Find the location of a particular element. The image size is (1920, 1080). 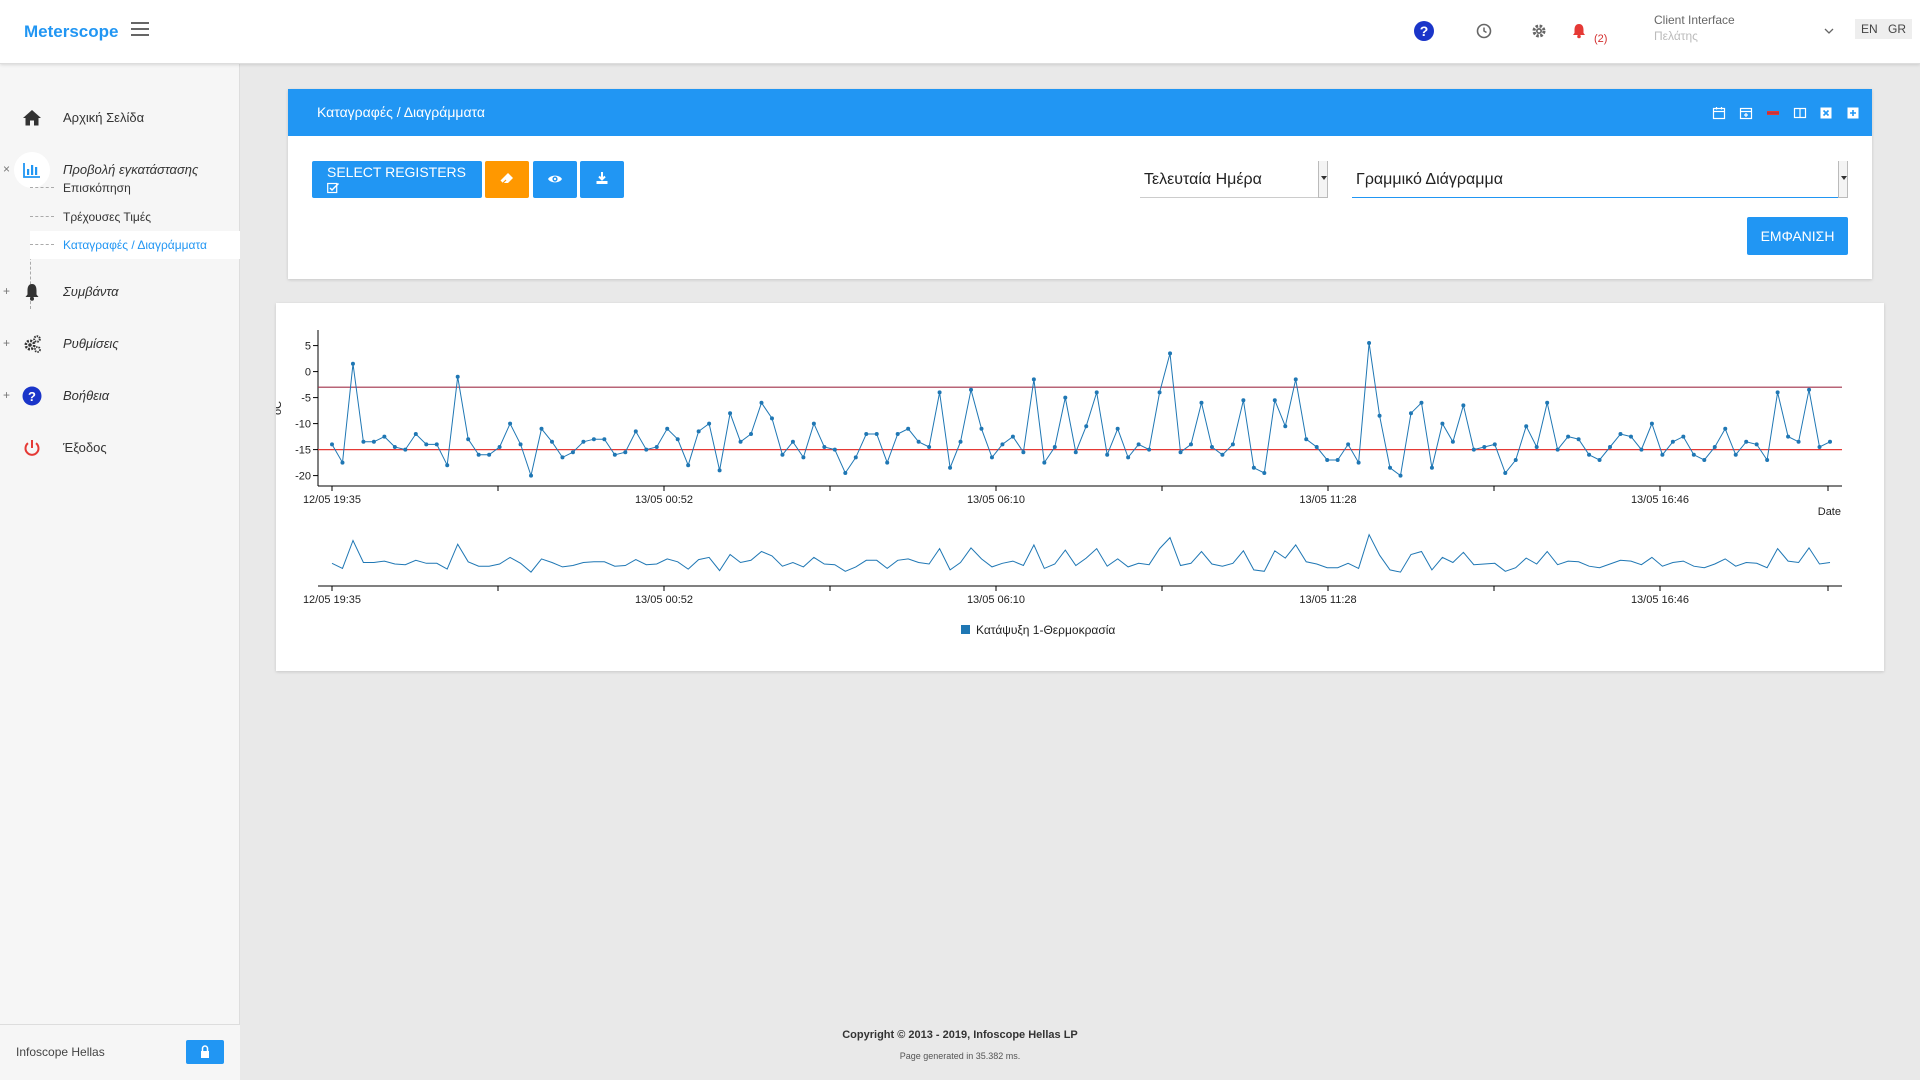

lang-en-button: EN is located at coordinates (1869, 29).